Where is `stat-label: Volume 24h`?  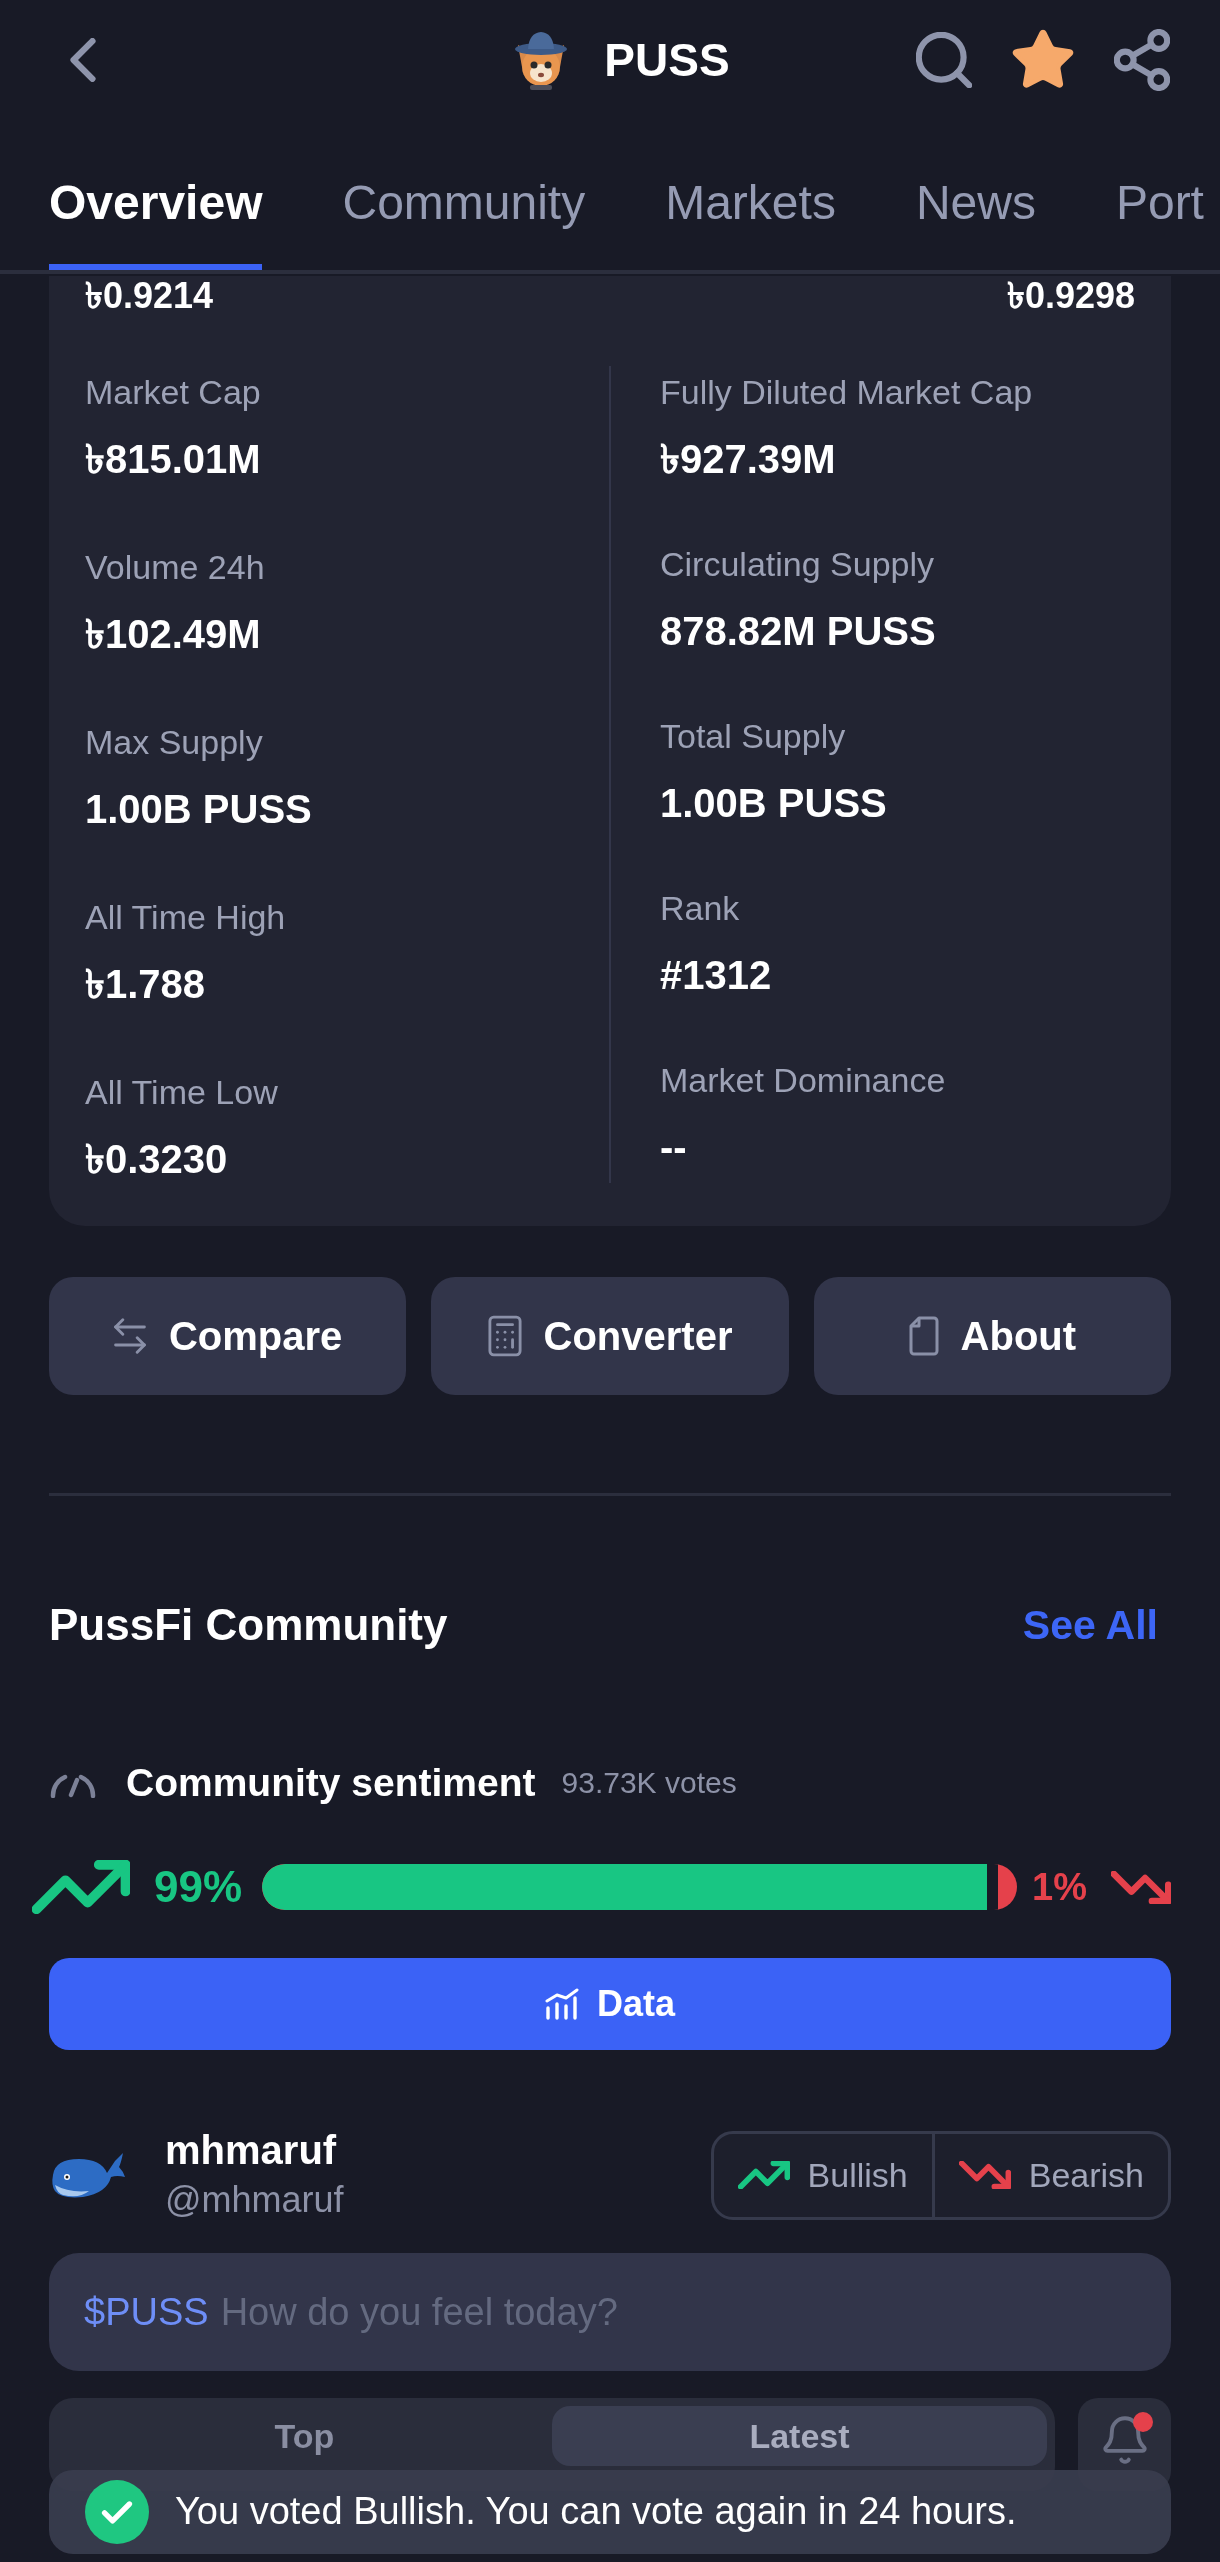 stat-label: Volume 24h is located at coordinates (175, 567).